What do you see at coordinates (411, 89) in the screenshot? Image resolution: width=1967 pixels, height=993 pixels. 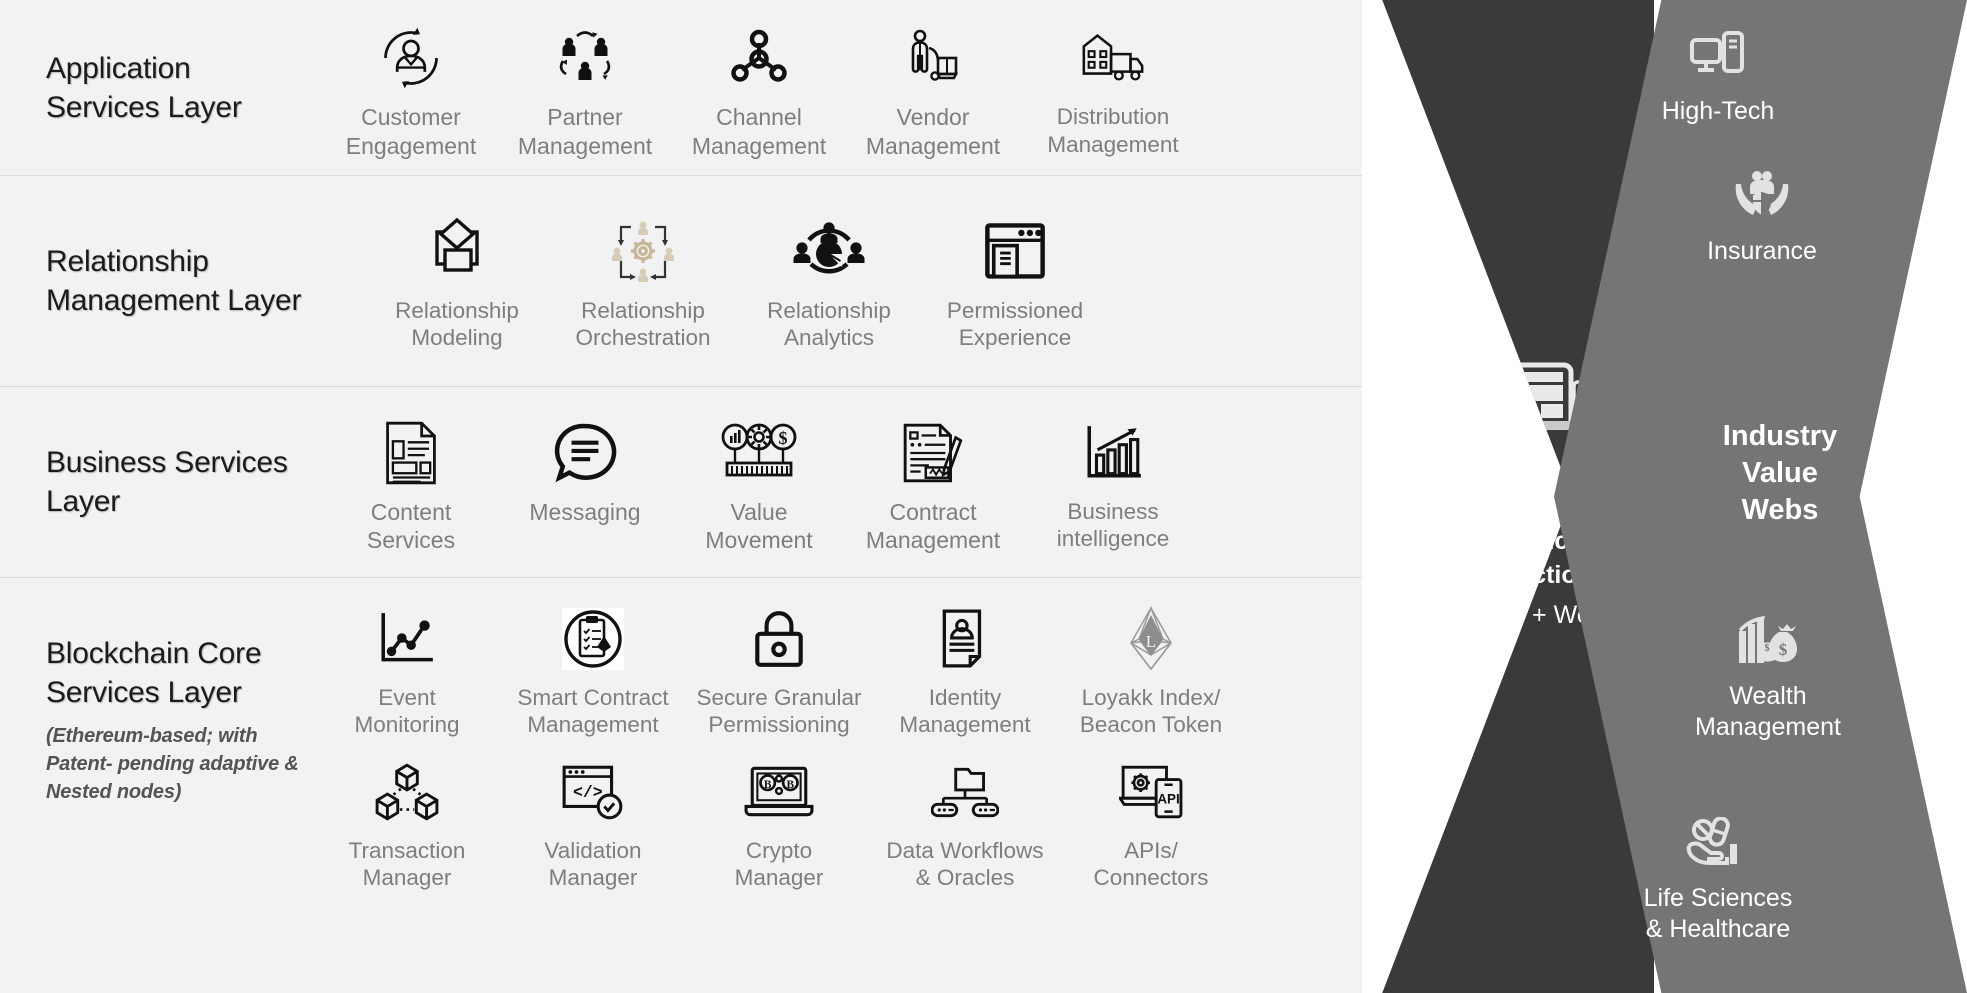 I see `tile-customer-engagement: Customer Engagement` at bounding box center [411, 89].